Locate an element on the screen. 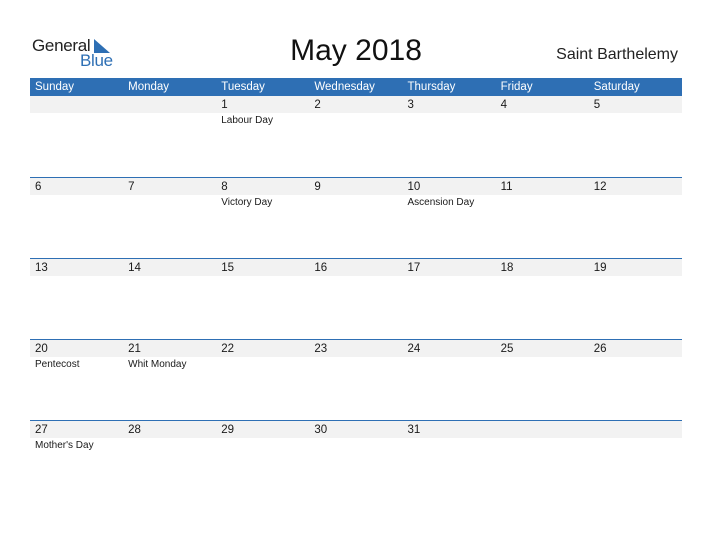 Image resolution: width=712 pixels, height=550 pixels. day-cell: 2 is located at coordinates (355, 136).